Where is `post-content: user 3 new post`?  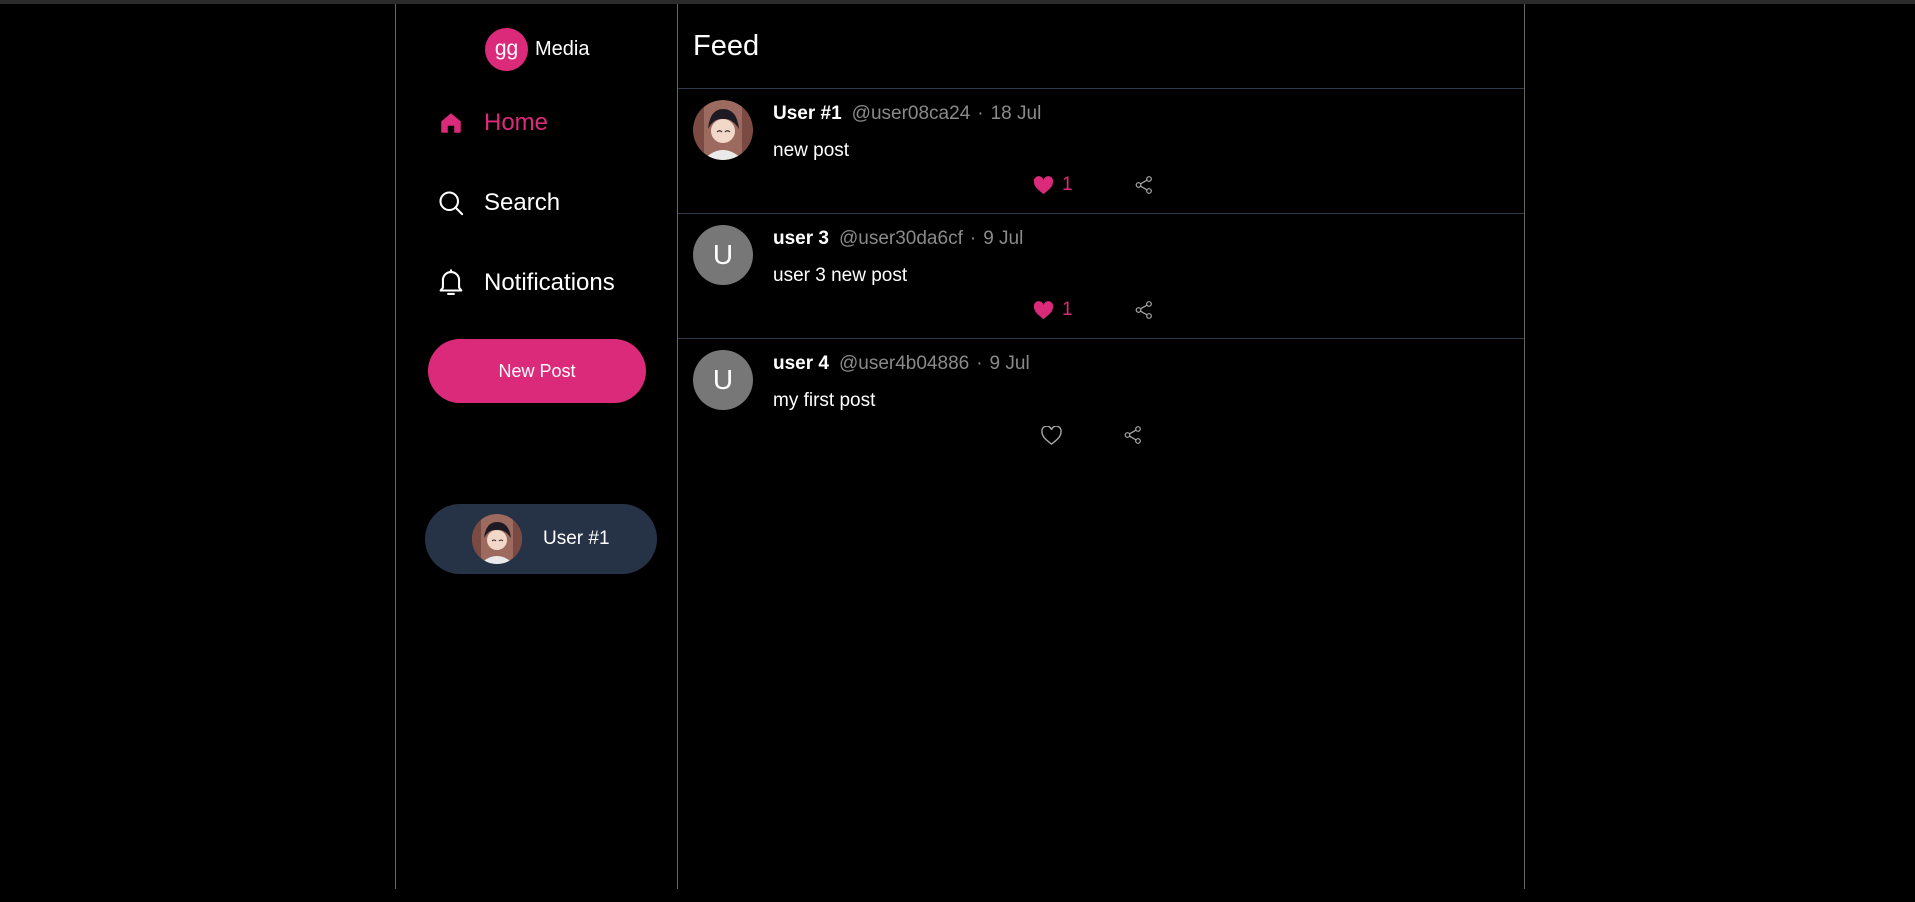
post-content: user 3 new post is located at coordinates (840, 275).